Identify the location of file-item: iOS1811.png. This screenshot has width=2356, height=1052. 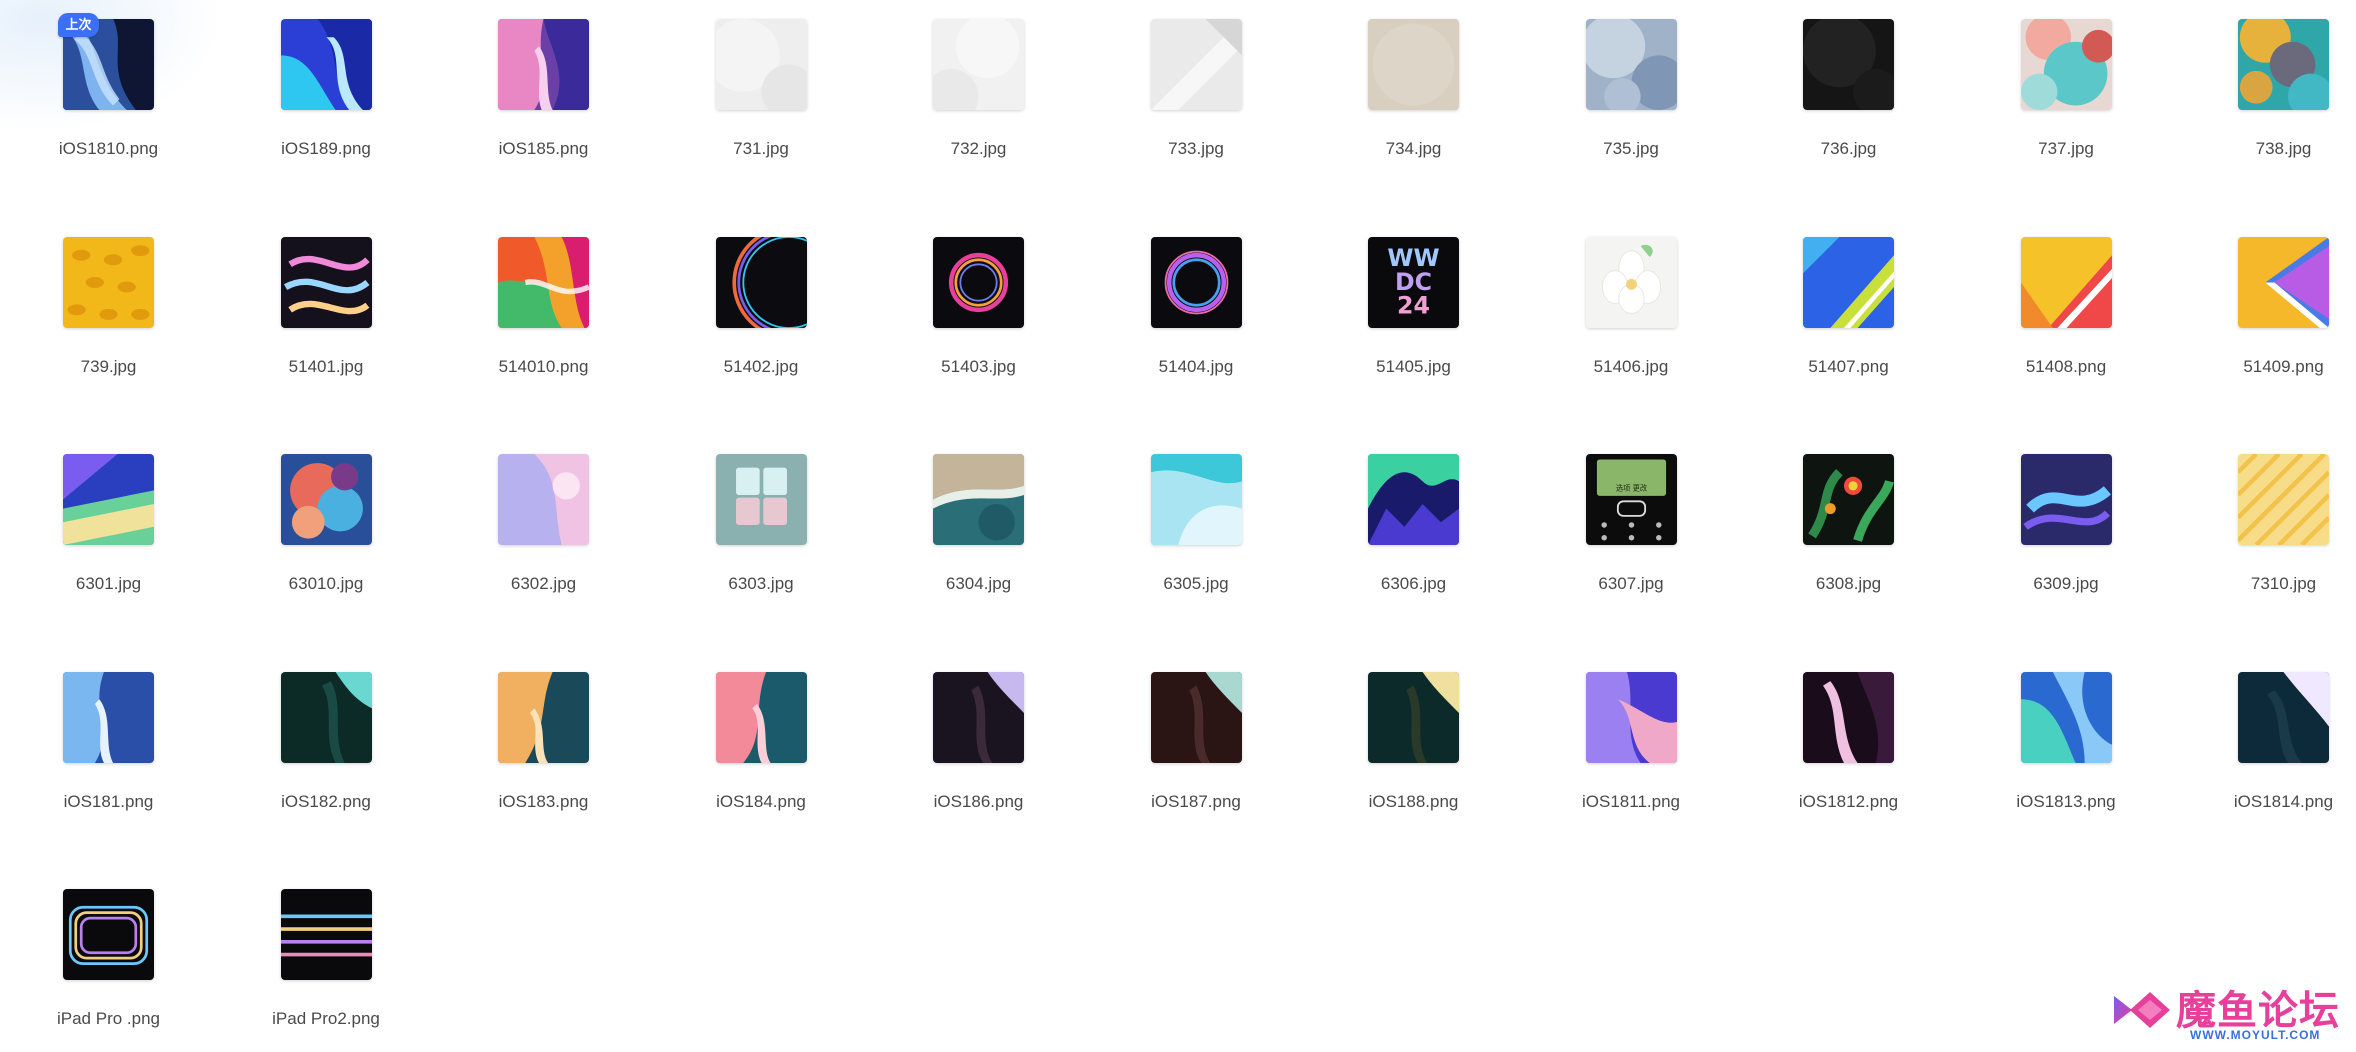
(1616, 743).